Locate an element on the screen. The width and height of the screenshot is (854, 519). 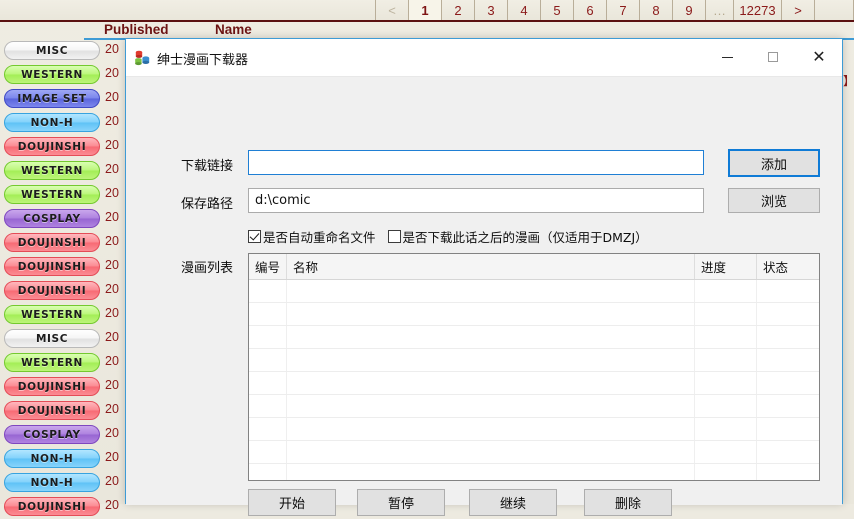
pagination: <1 2 3 4 5 6 7 8 9… 12273 > is located at coordinates (614, 10).